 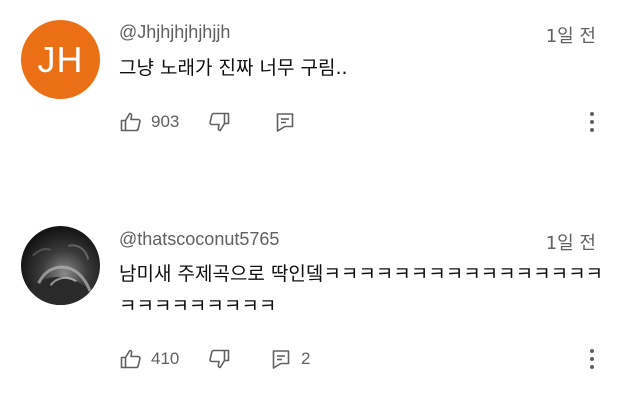 I want to click on like-count: 903, so click(x=165, y=121).